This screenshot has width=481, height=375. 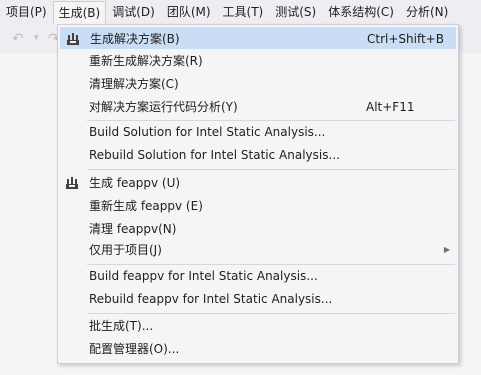 I want to click on menu-item-clean-project: 清理 feappv(N), so click(x=258, y=229).